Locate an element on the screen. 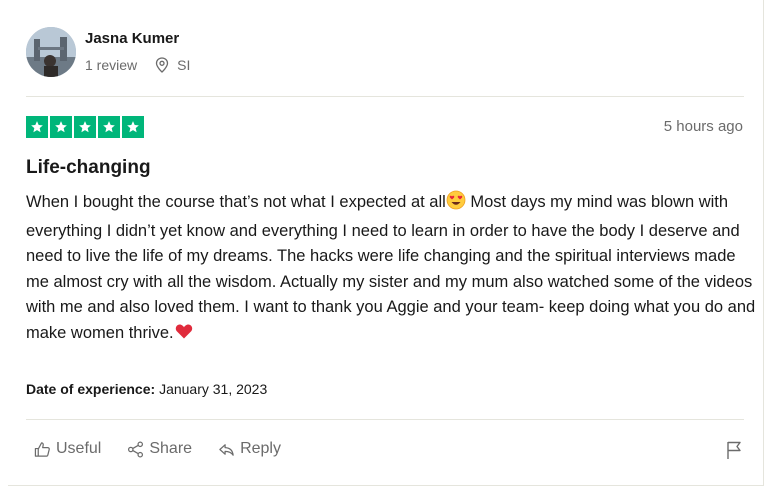 The width and height of the screenshot is (776, 487). footer-divider is located at coordinates (385, 419).